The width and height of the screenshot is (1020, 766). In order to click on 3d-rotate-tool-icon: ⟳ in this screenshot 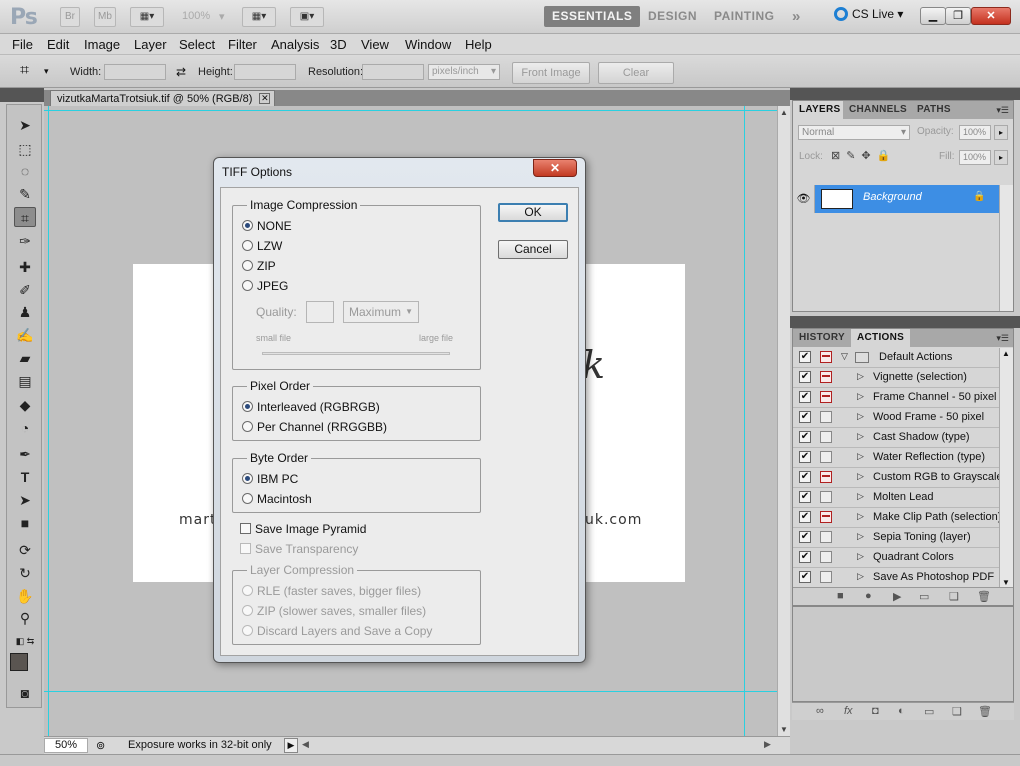, I will do `click(25, 550)`.